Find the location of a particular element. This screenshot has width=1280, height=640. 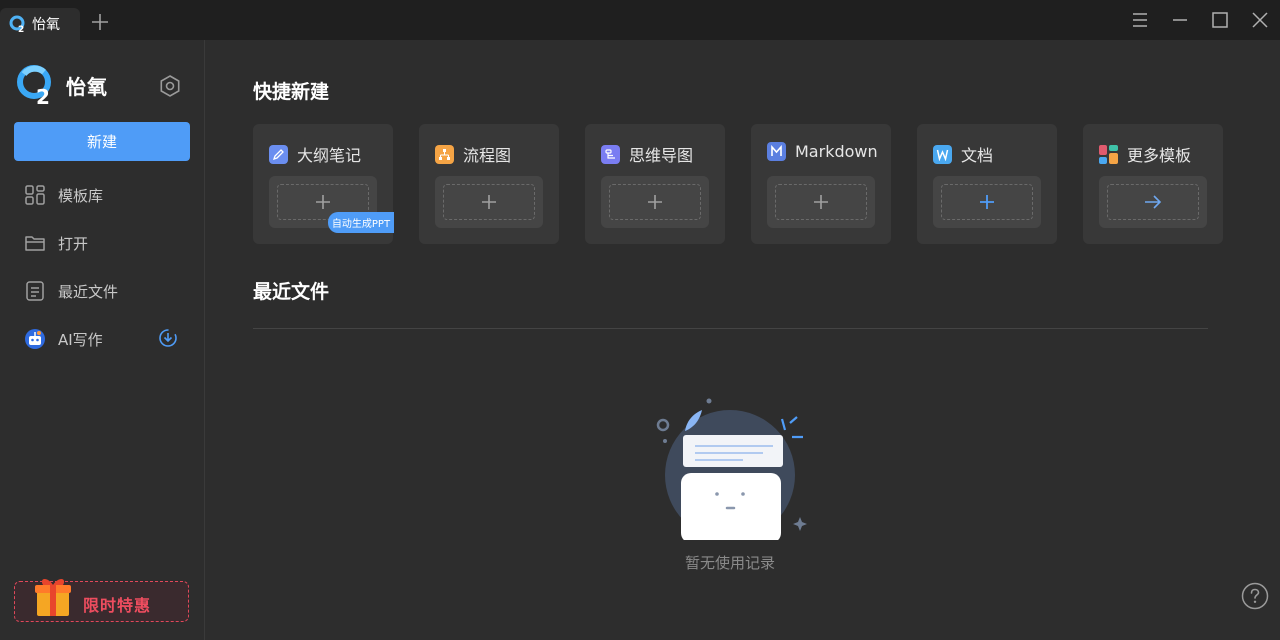

brand: 2 怡氧 is located at coordinates (62, 85).